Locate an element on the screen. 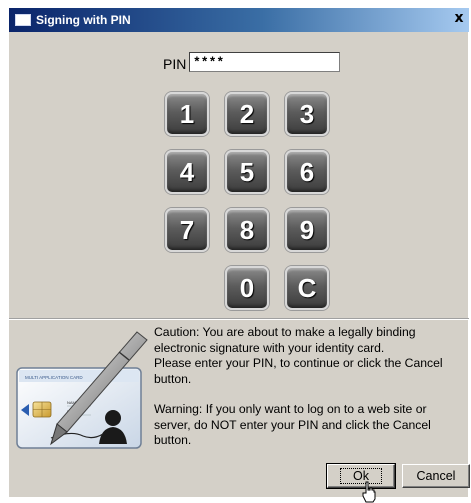  key-3: 3 is located at coordinates (307, 114).